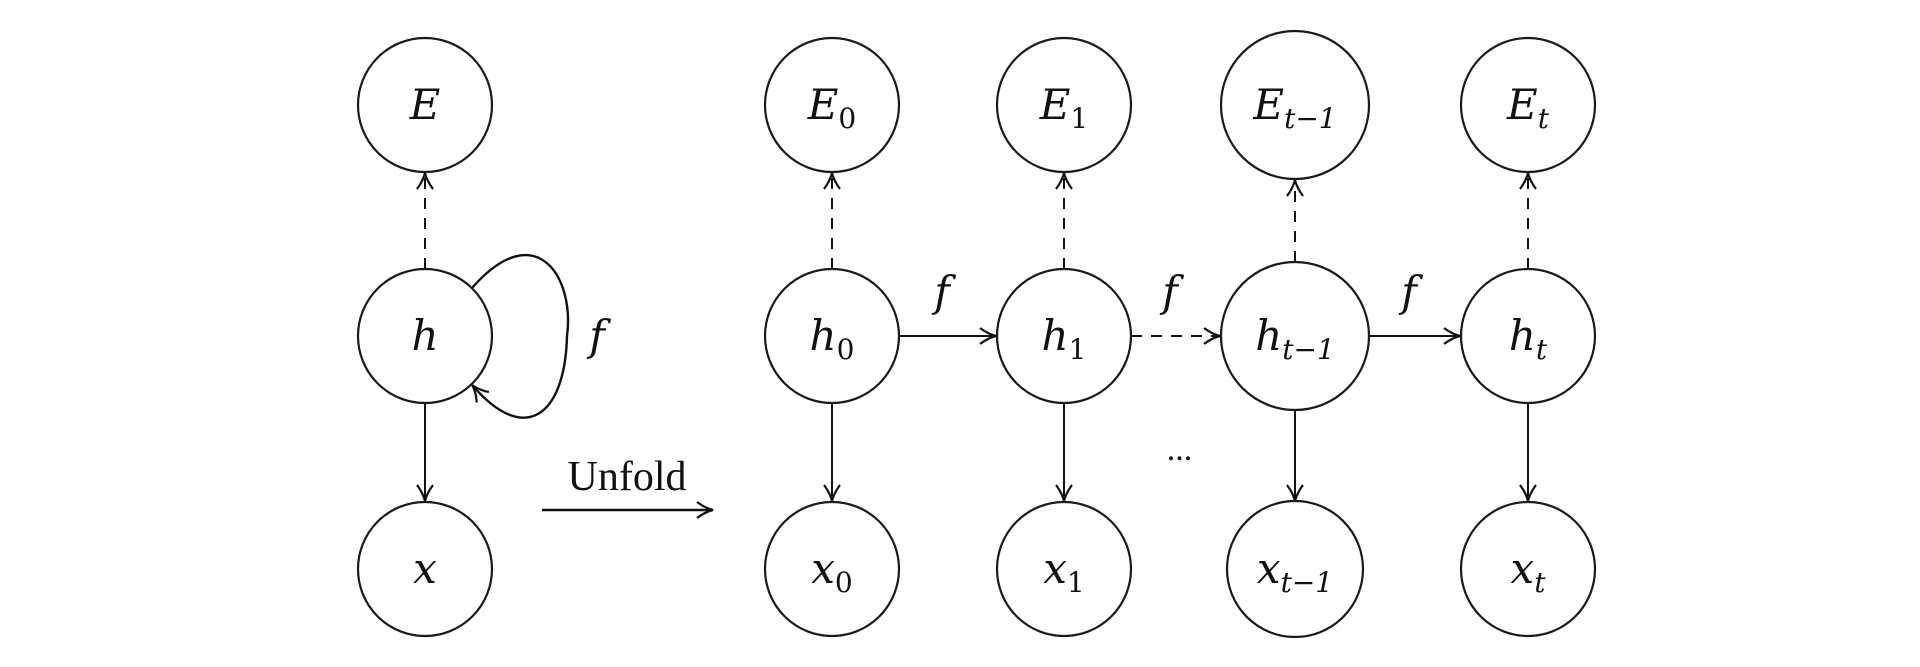  I want to click on node-E-1-base: E, so click(1055, 104).